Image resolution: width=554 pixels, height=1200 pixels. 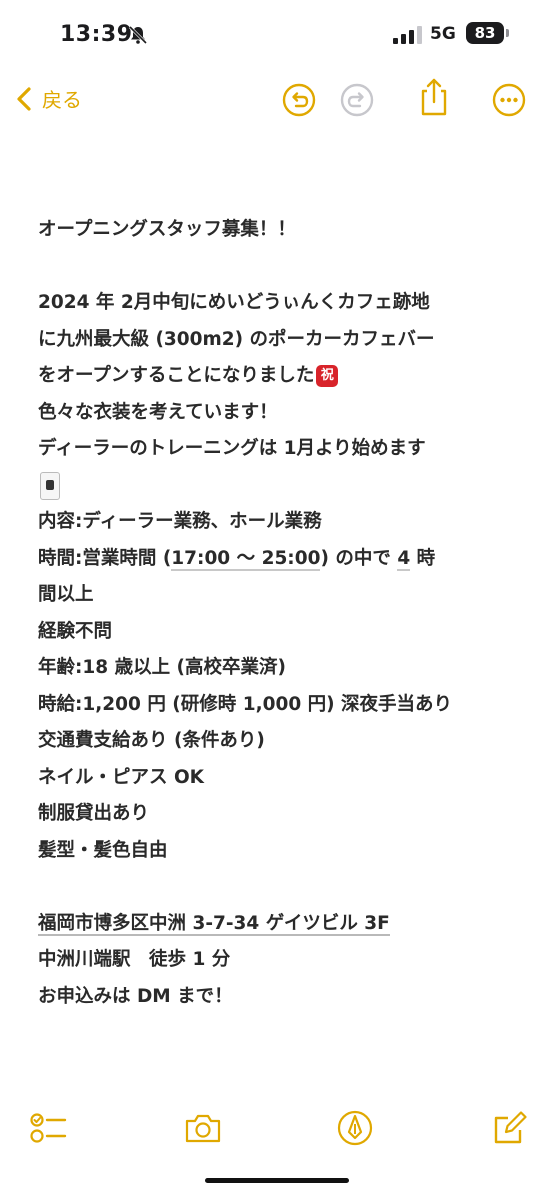 What do you see at coordinates (62, 100) in the screenshot?
I see `back-label: 戻る` at bounding box center [62, 100].